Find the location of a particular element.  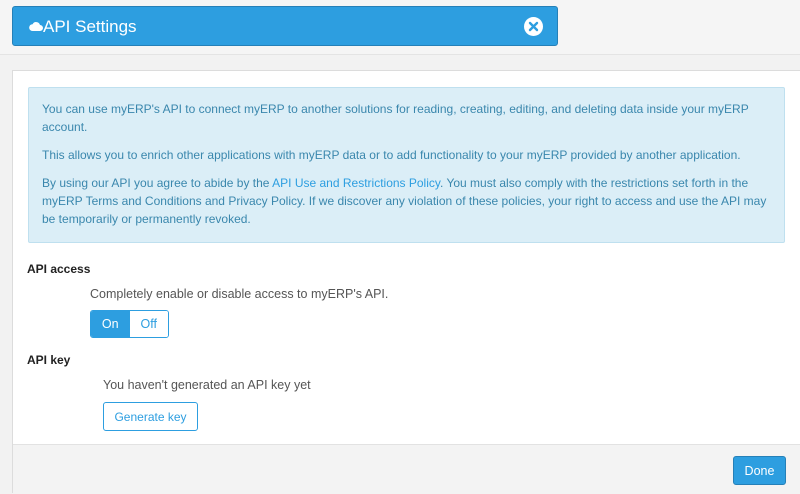

api-key-status: You haven't generated an API key yet is located at coordinates (207, 385).